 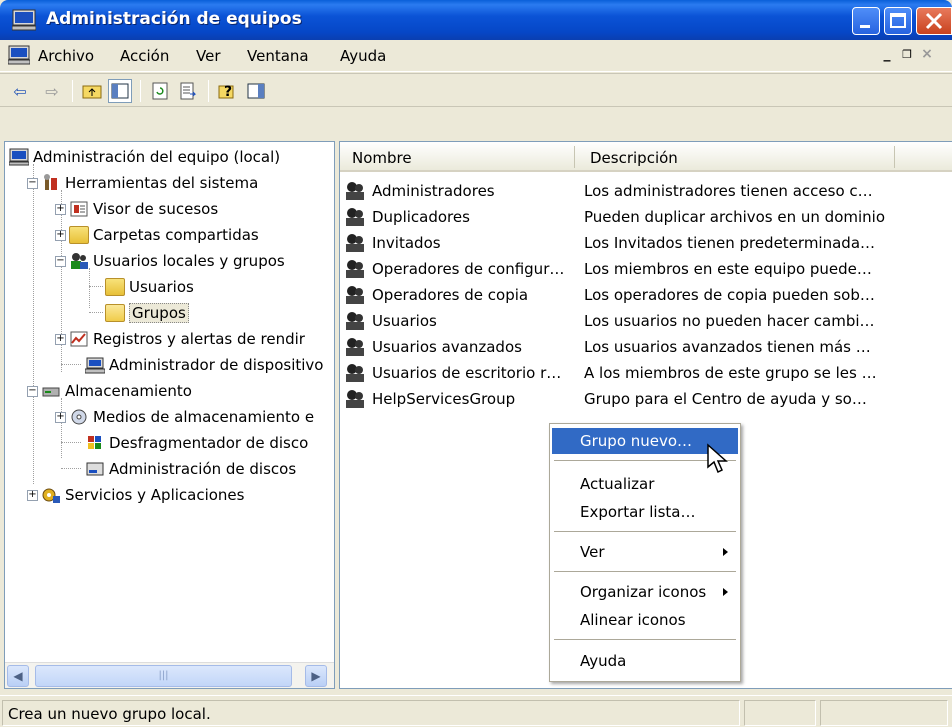 What do you see at coordinates (149, 183) in the screenshot?
I see `tree-herramientas: Herramientas del sistema` at bounding box center [149, 183].